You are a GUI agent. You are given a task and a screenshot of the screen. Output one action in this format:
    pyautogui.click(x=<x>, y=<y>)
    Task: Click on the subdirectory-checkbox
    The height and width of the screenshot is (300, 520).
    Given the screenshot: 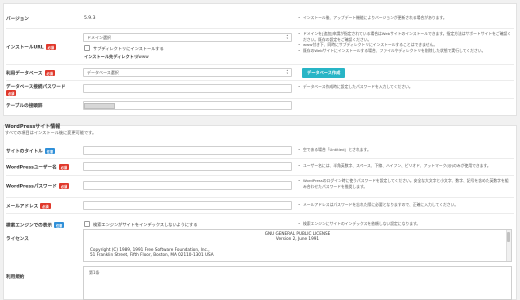 What is the action you would take?
    pyautogui.click(x=87, y=48)
    